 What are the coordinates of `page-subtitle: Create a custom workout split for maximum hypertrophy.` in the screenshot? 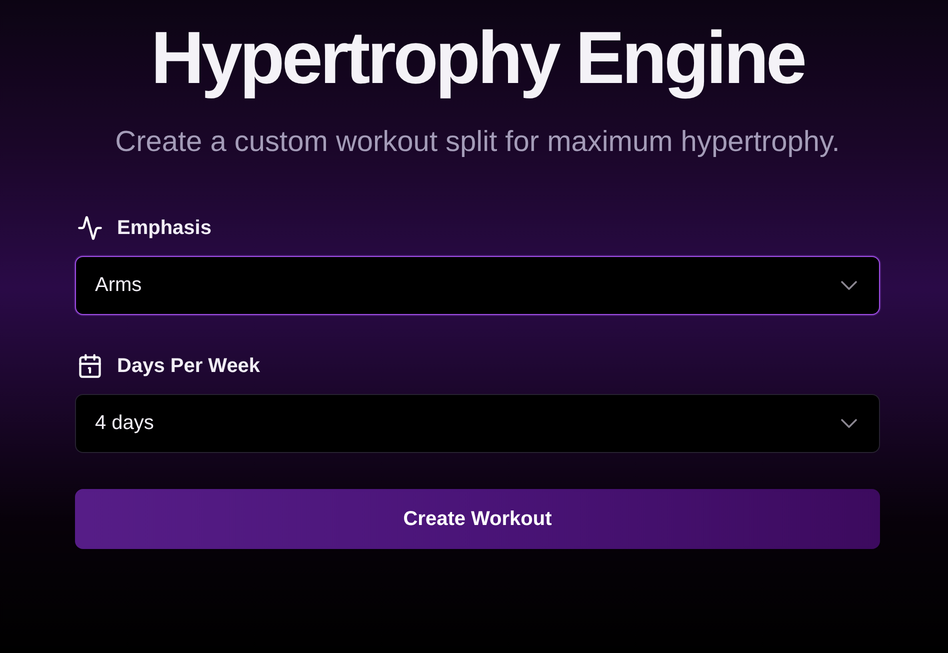 It's located at (477, 142).